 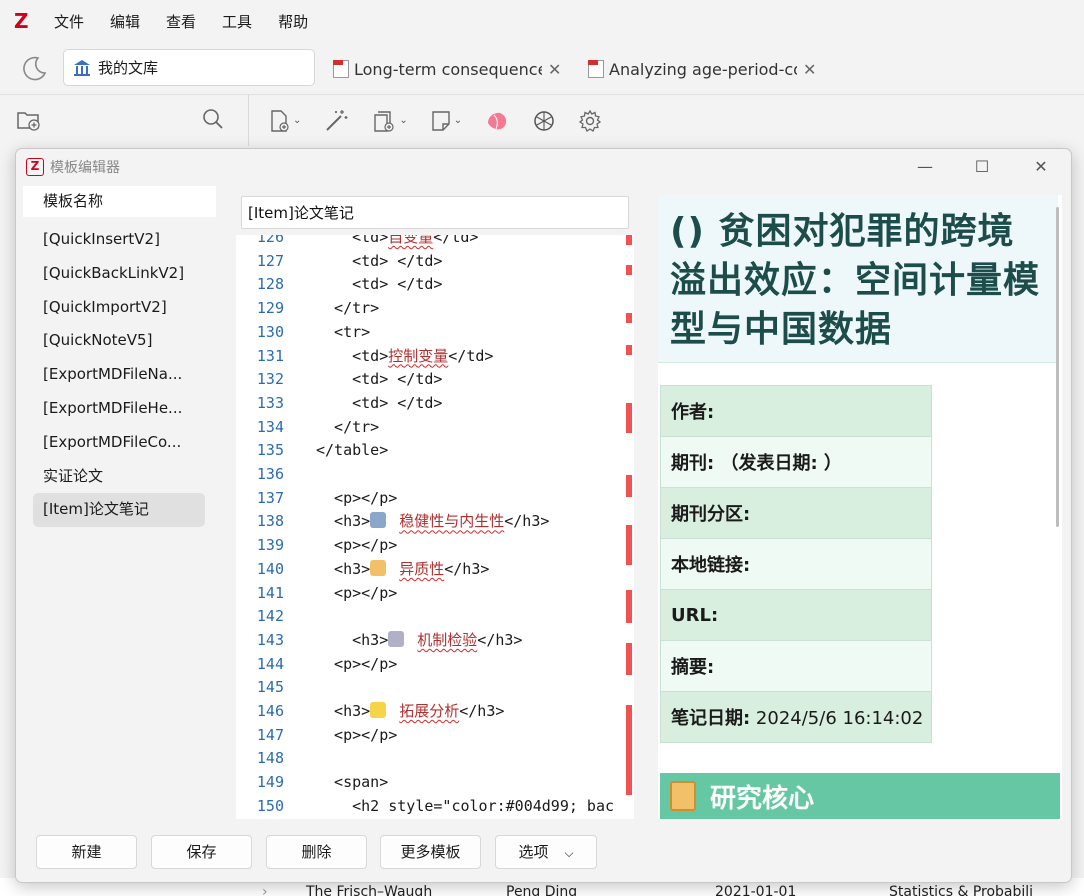 I want to click on delete-button: 删除, so click(x=316, y=852).